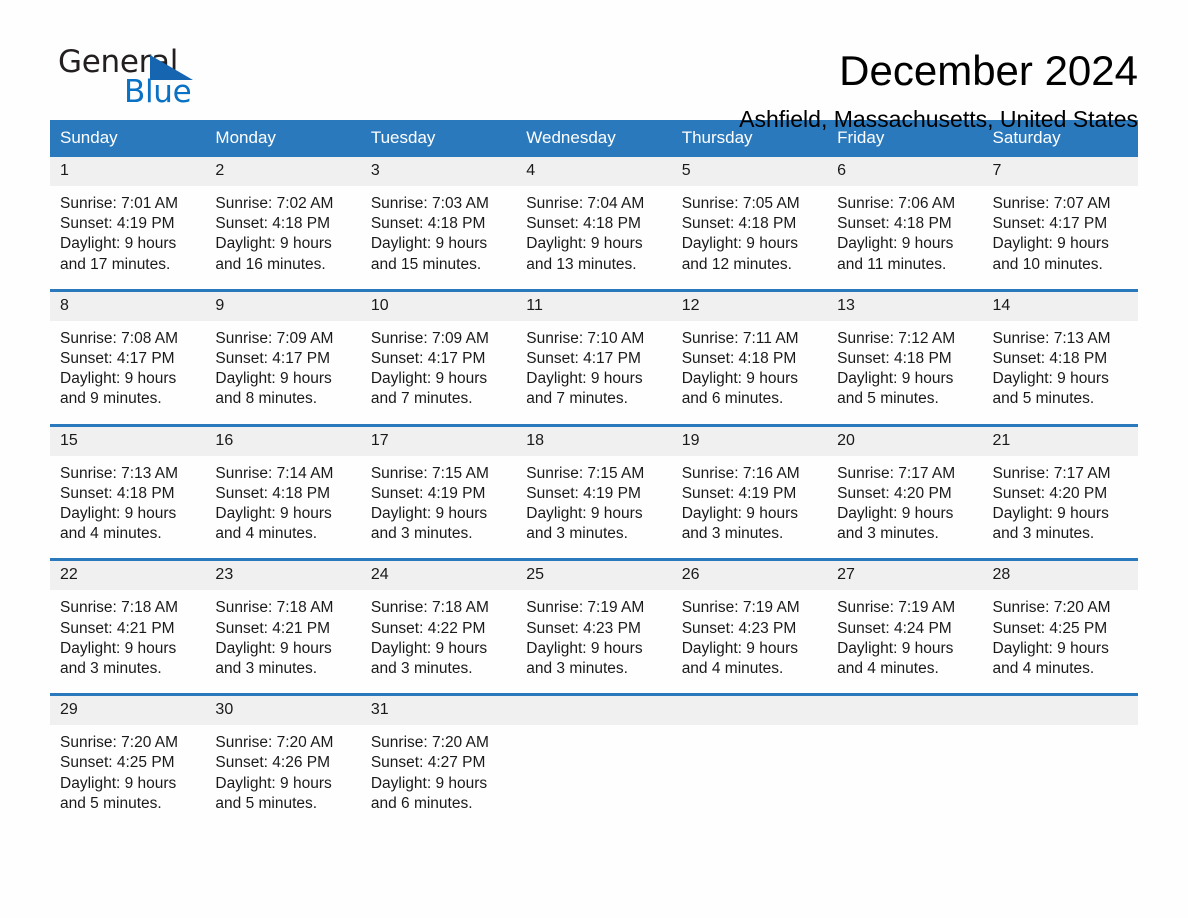  I want to click on day-number: 13, so click(905, 304).